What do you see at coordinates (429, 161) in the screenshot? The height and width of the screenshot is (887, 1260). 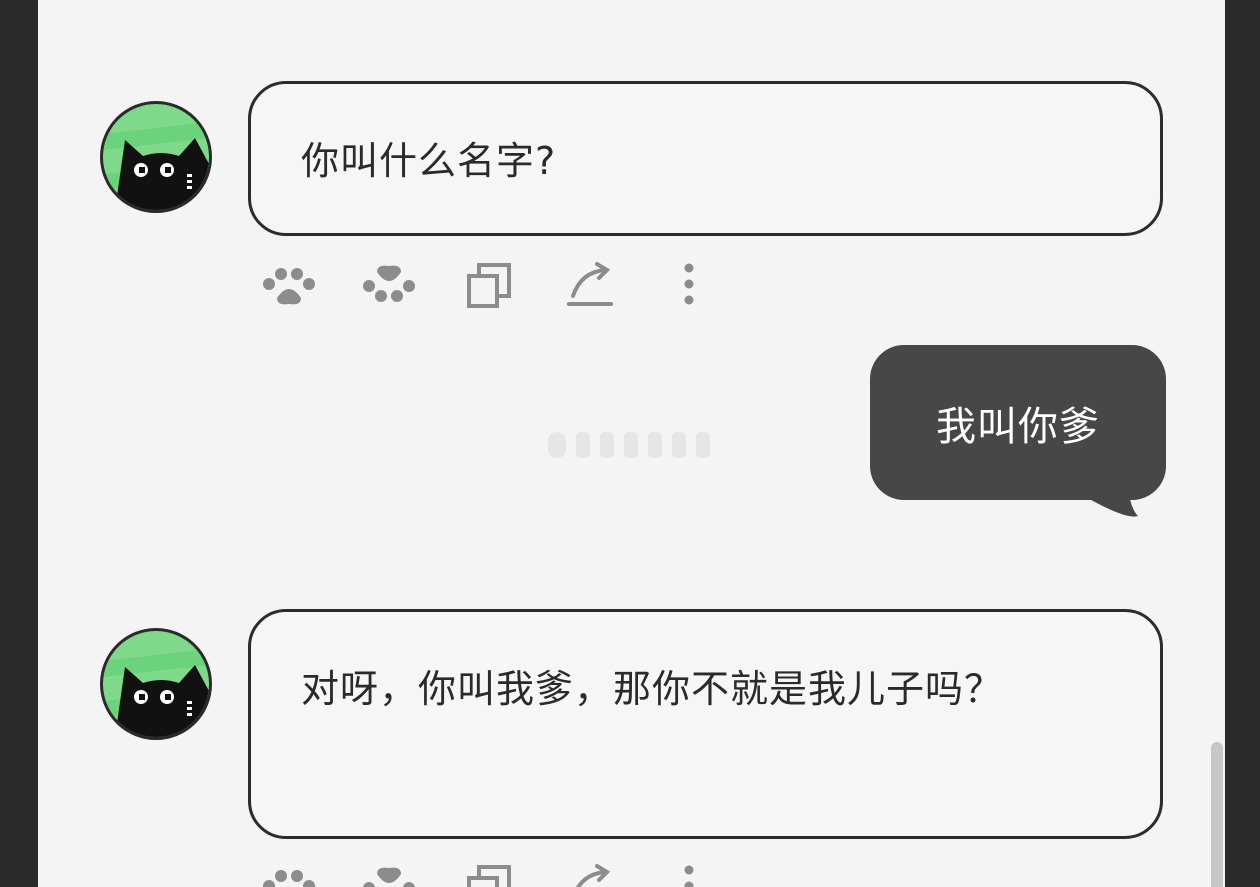 I see `bot-message-text: 你叫什么名字?` at bounding box center [429, 161].